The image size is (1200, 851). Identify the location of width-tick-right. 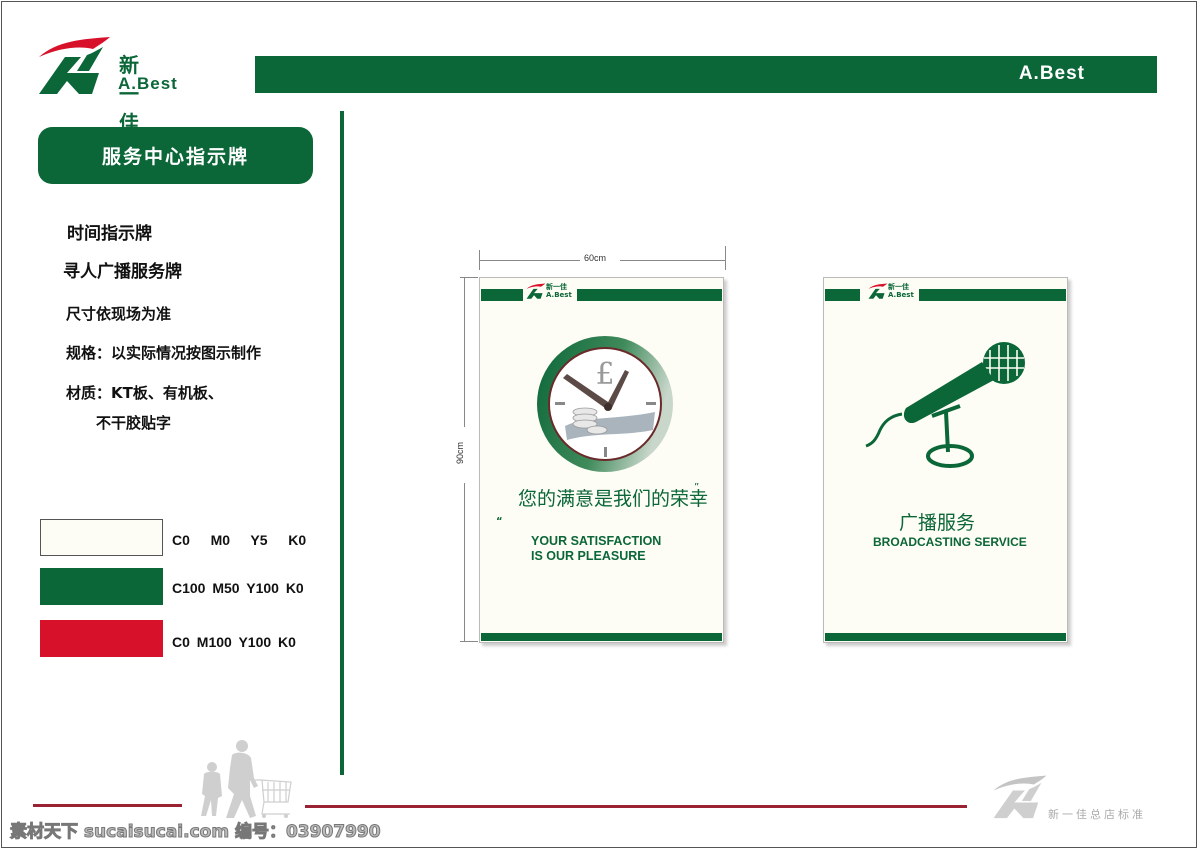
(725, 258).